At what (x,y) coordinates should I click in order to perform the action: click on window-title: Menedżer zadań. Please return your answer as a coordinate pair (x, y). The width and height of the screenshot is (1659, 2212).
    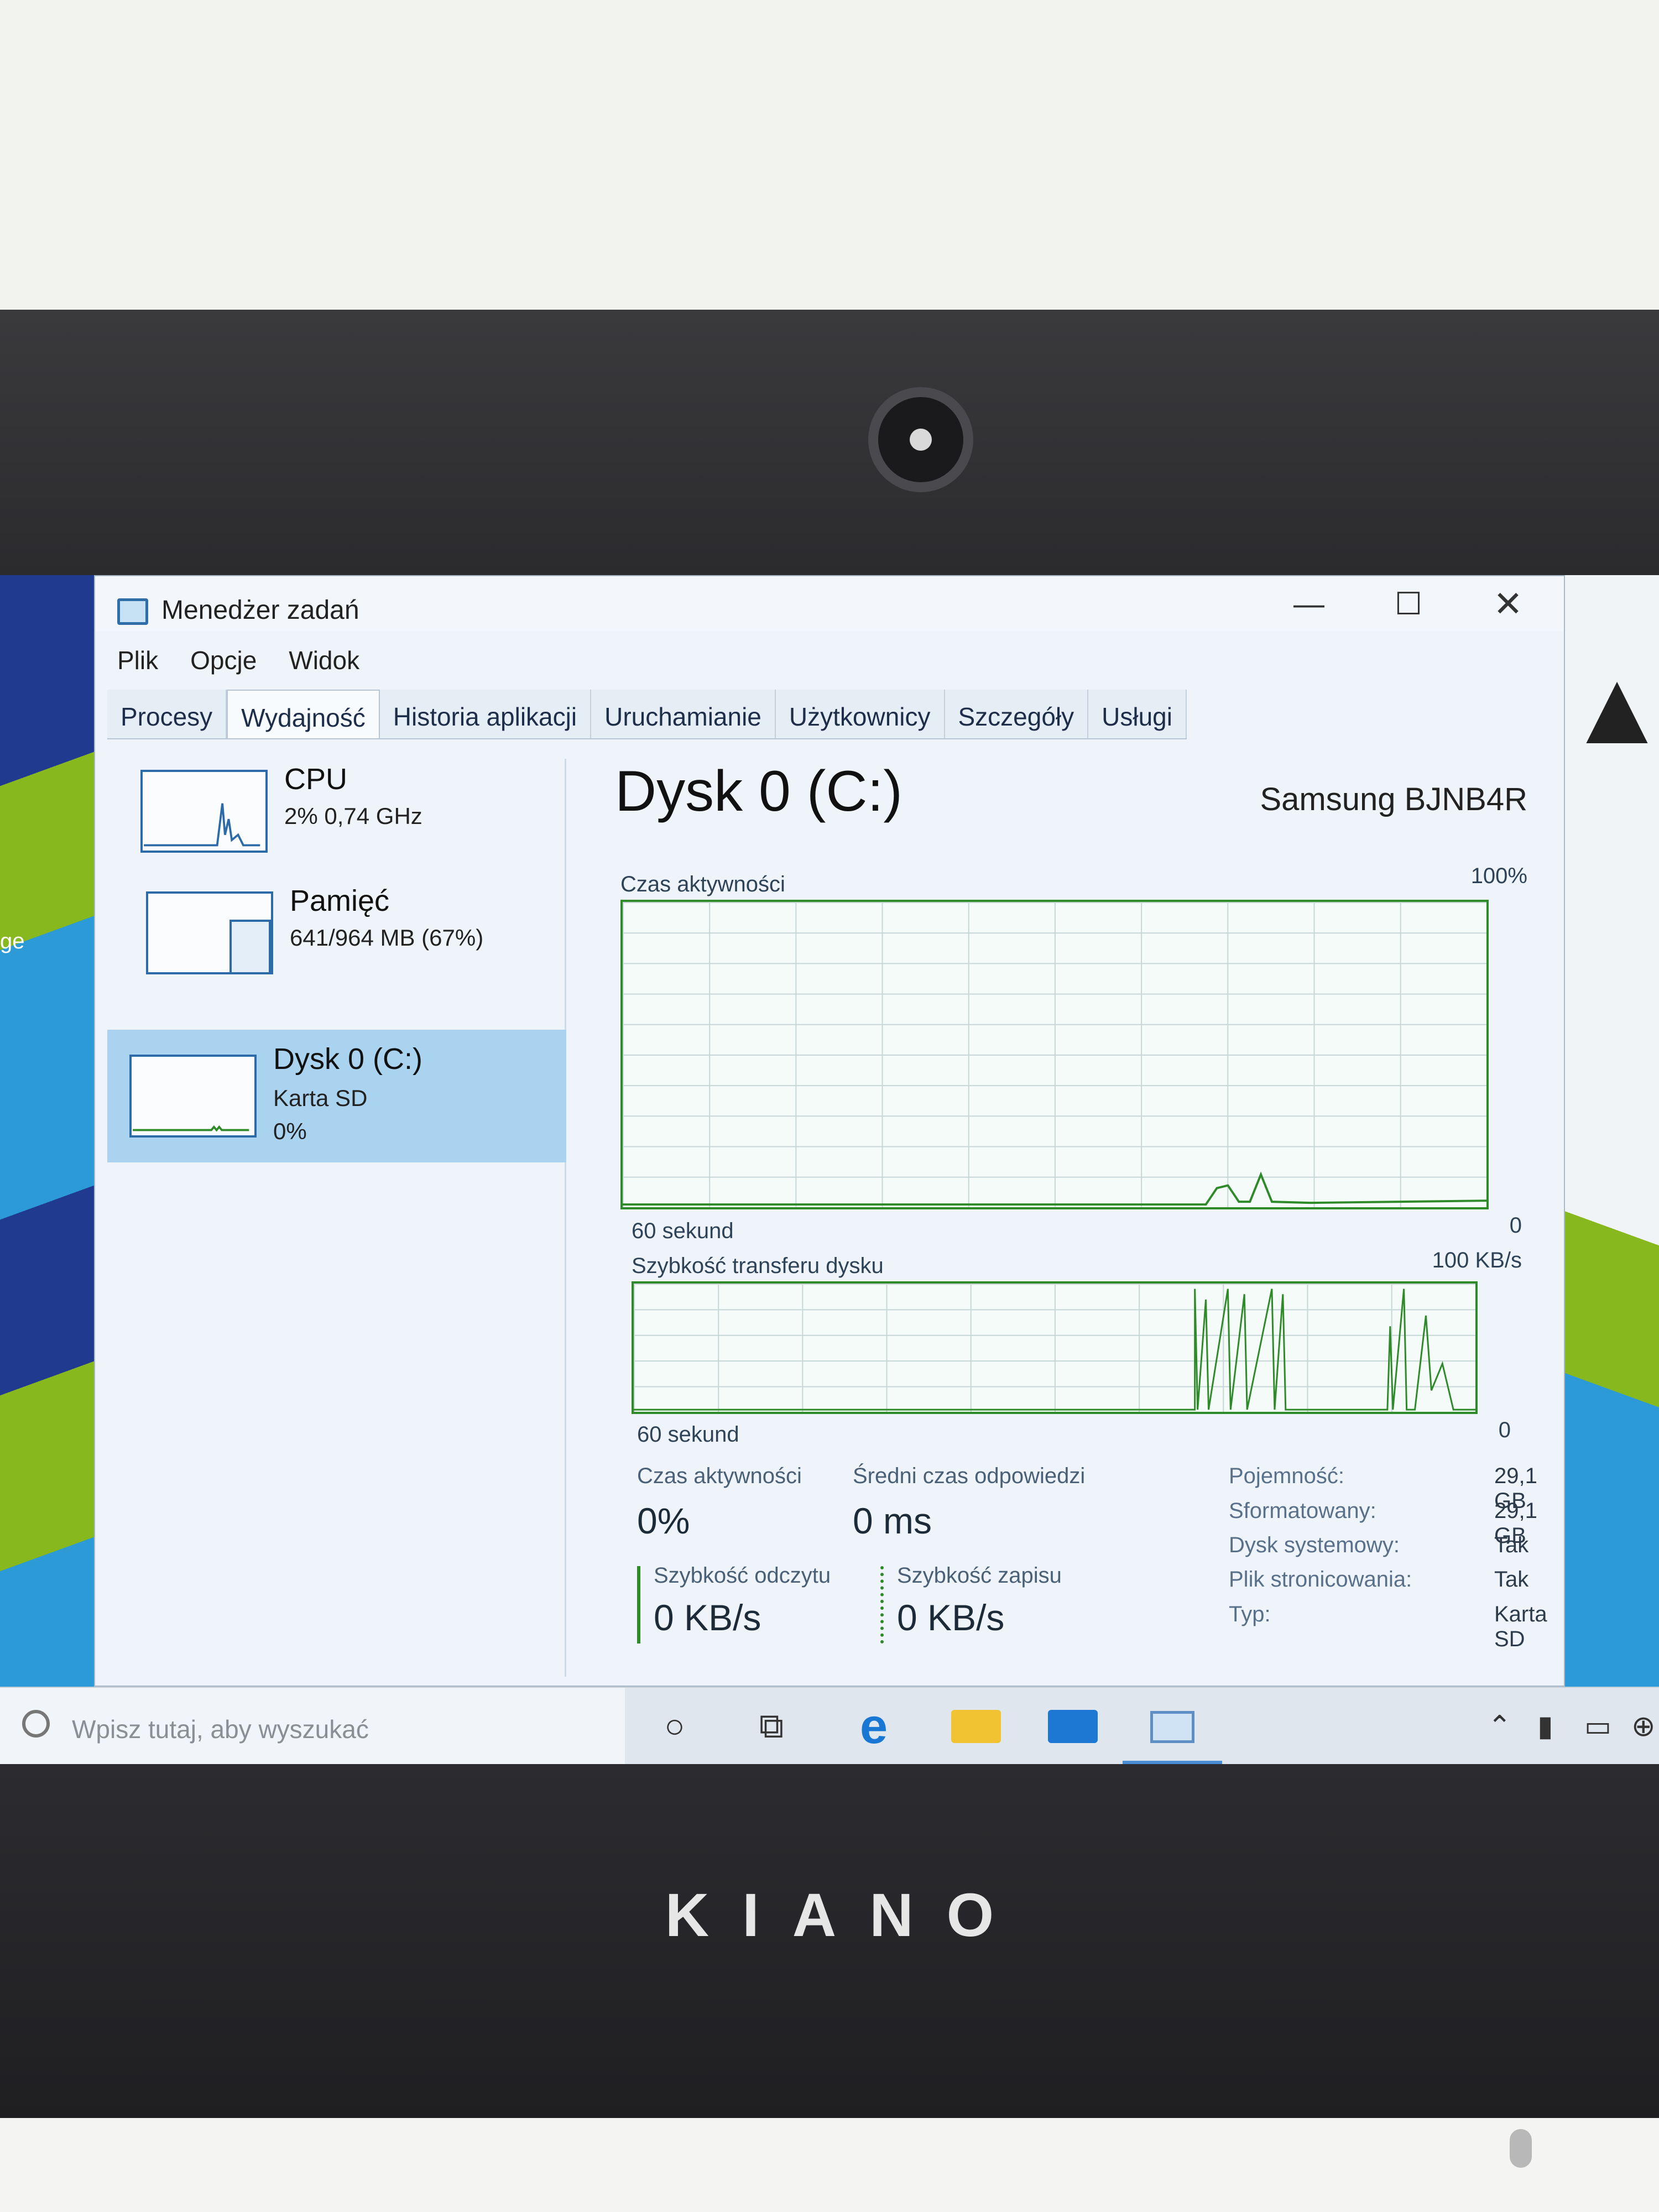
    Looking at the image, I should click on (260, 611).